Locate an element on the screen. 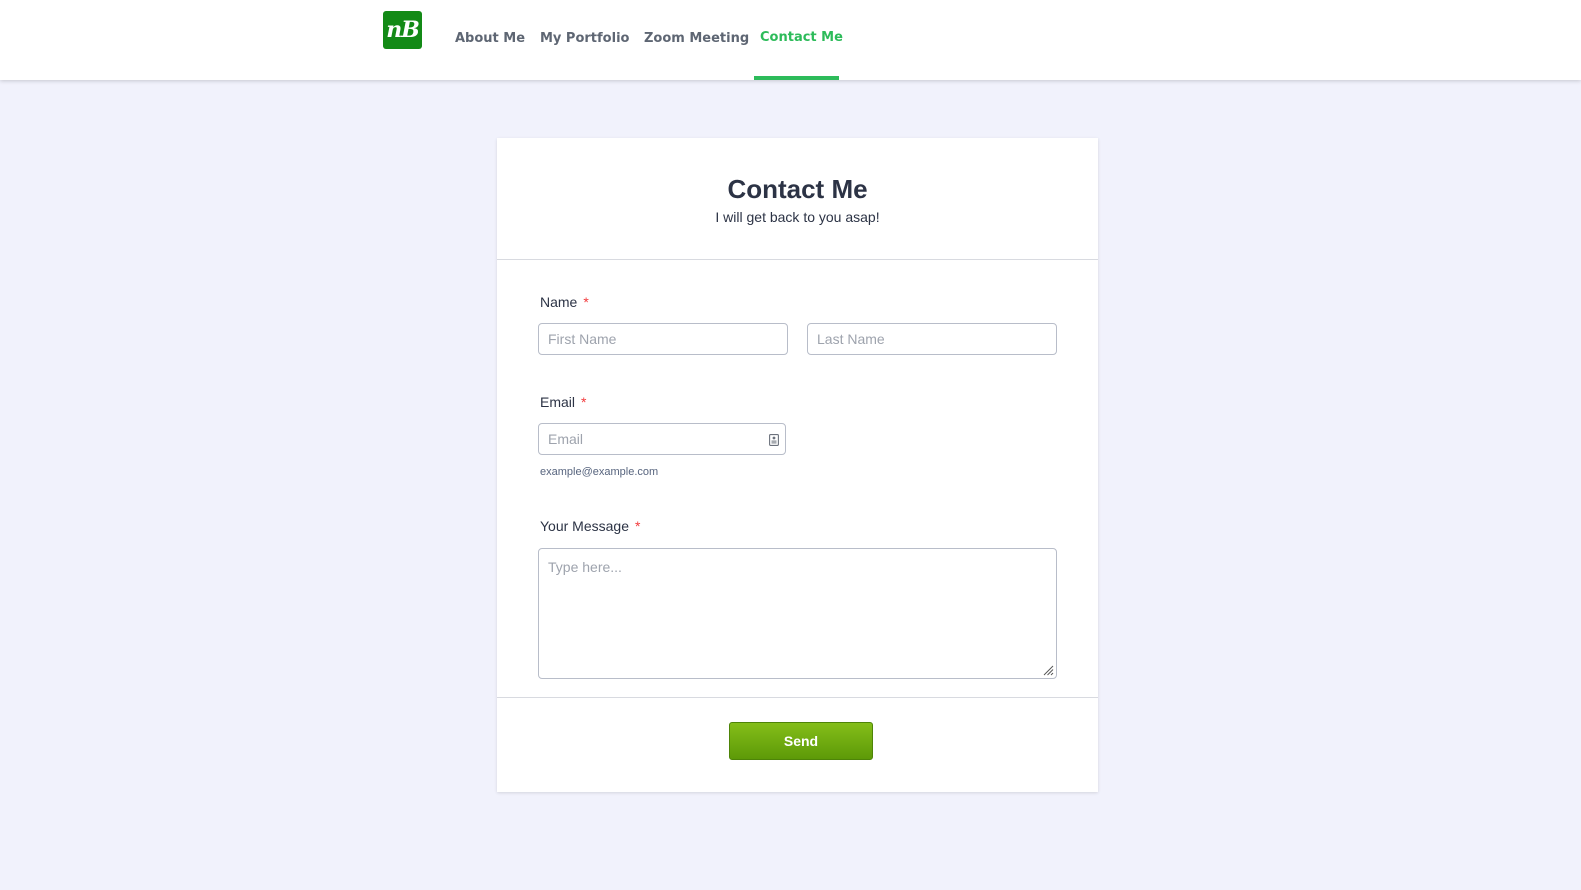  contact-card-icon is located at coordinates (774, 440).